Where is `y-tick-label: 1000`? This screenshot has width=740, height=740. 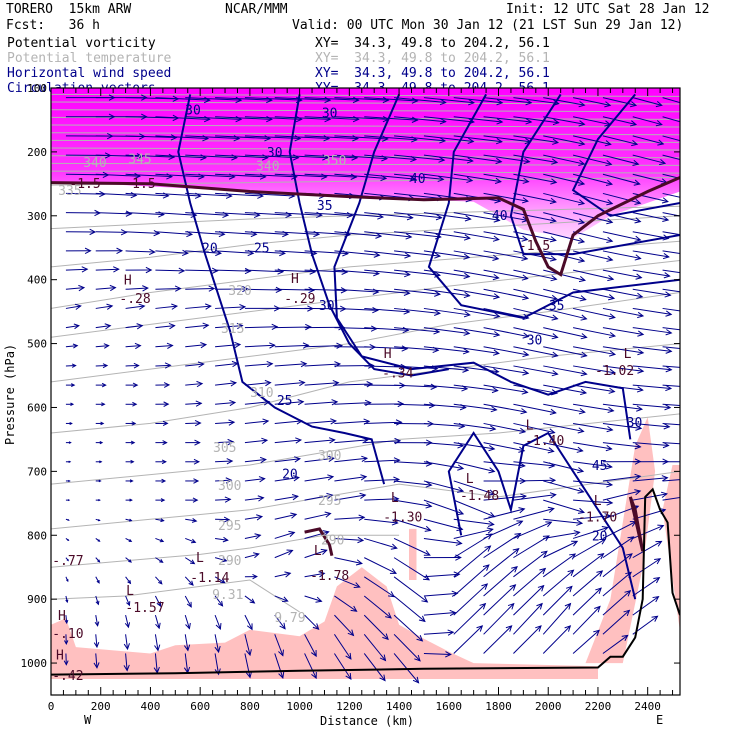
y-tick-label: 1000 is located at coordinates (34, 663).